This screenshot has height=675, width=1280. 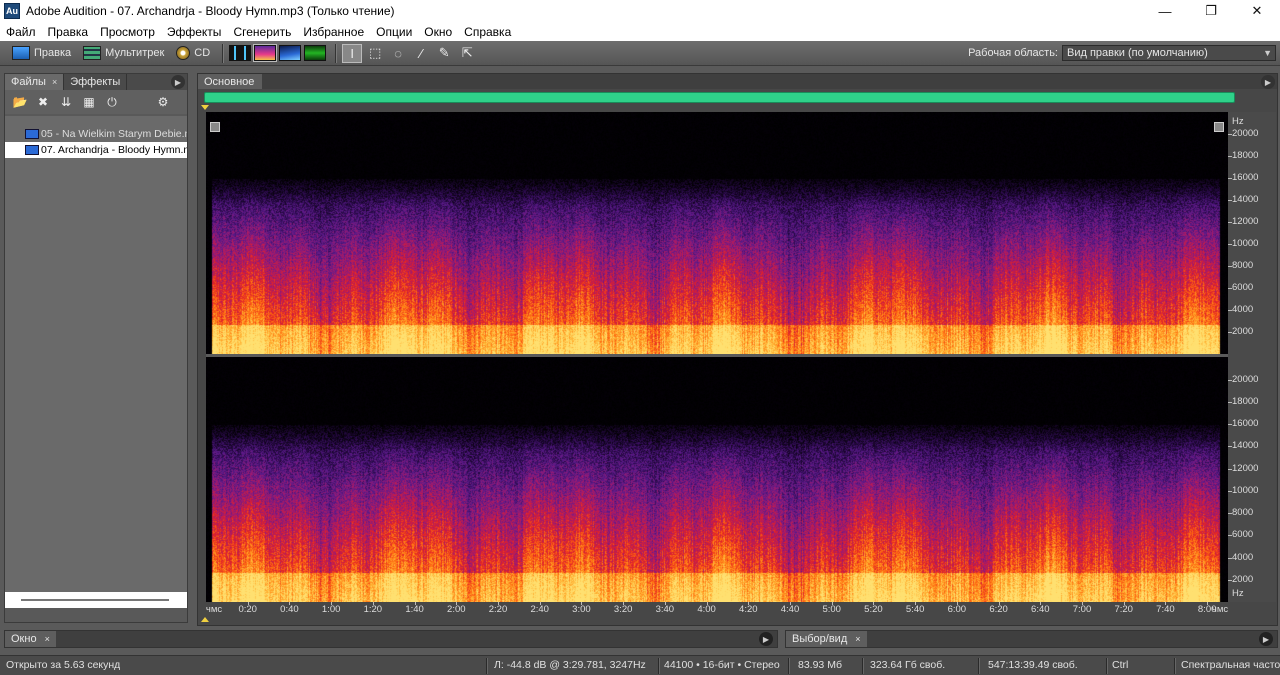 I want to click on cd-view-button: CD, so click(x=193, y=53).